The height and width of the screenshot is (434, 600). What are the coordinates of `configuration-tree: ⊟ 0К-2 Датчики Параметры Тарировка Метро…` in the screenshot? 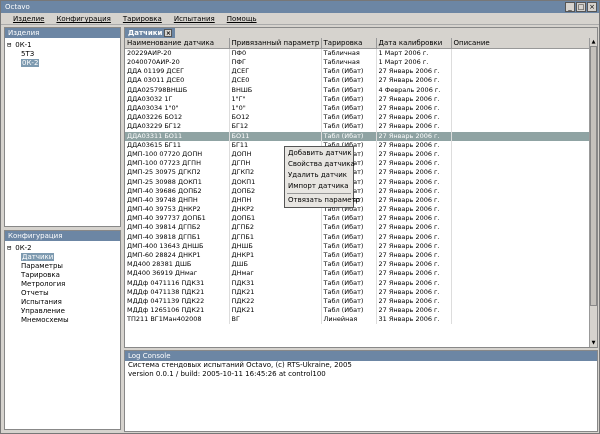 It's located at (62, 284).